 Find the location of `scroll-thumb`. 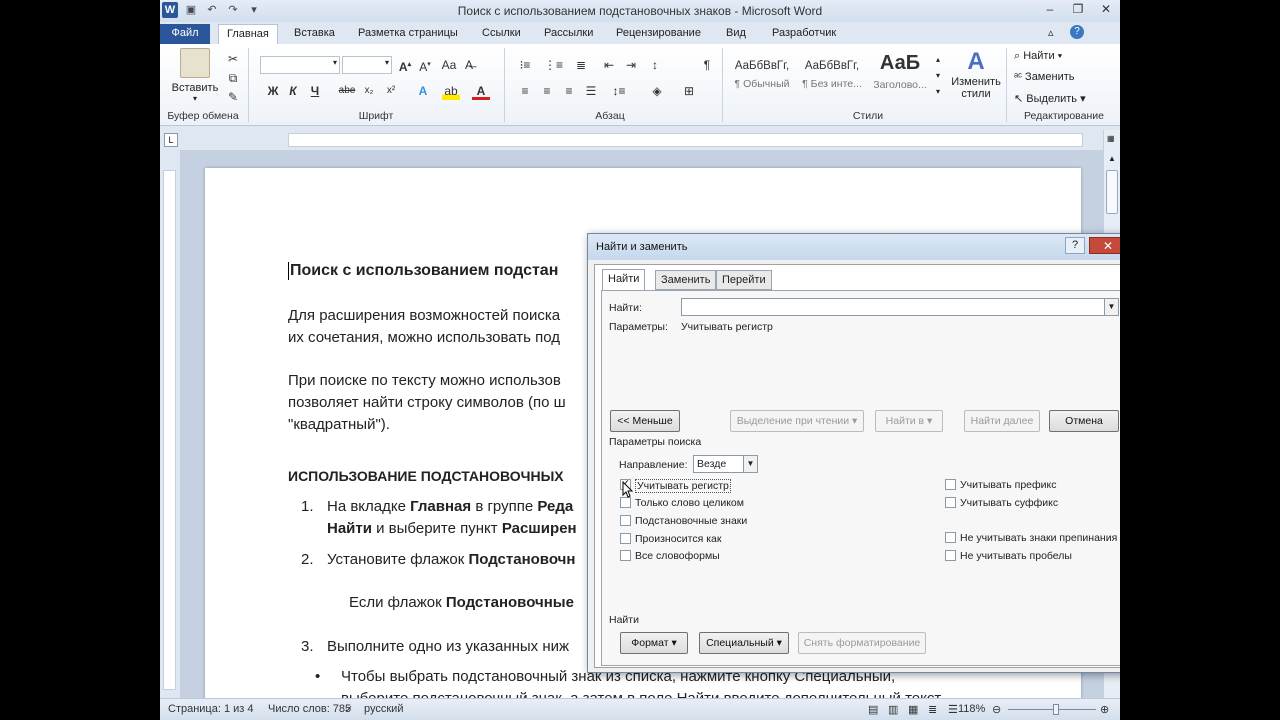

scroll-thumb is located at coordinates (1112, 192).